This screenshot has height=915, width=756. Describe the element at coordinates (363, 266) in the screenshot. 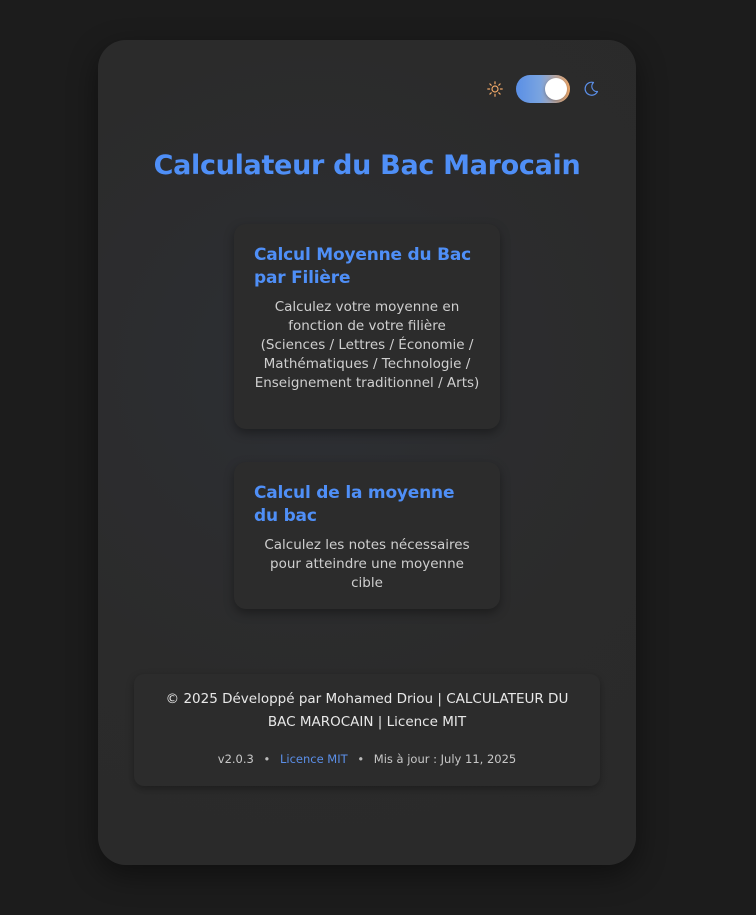

I see `card-title: Calcul Moyenne du Bac par Filière` at that location.